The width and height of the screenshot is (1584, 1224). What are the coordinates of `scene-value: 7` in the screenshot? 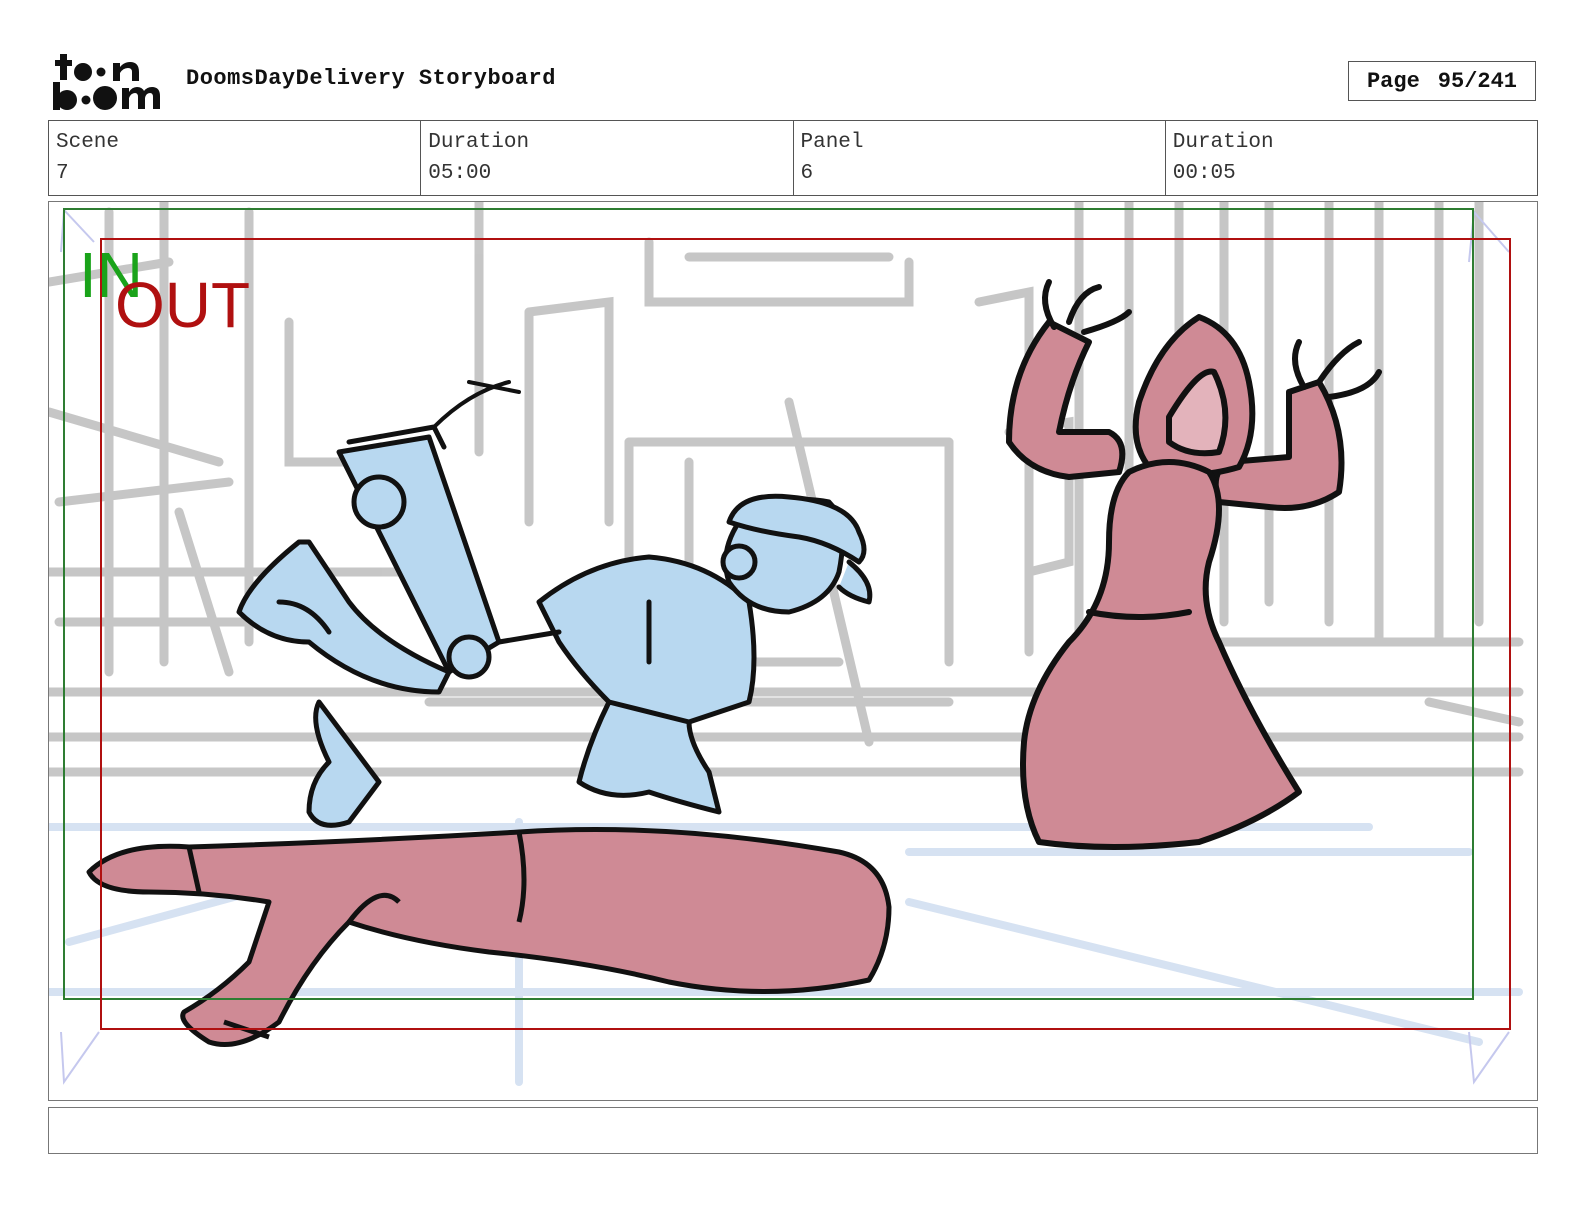 It's located at (62, 173).